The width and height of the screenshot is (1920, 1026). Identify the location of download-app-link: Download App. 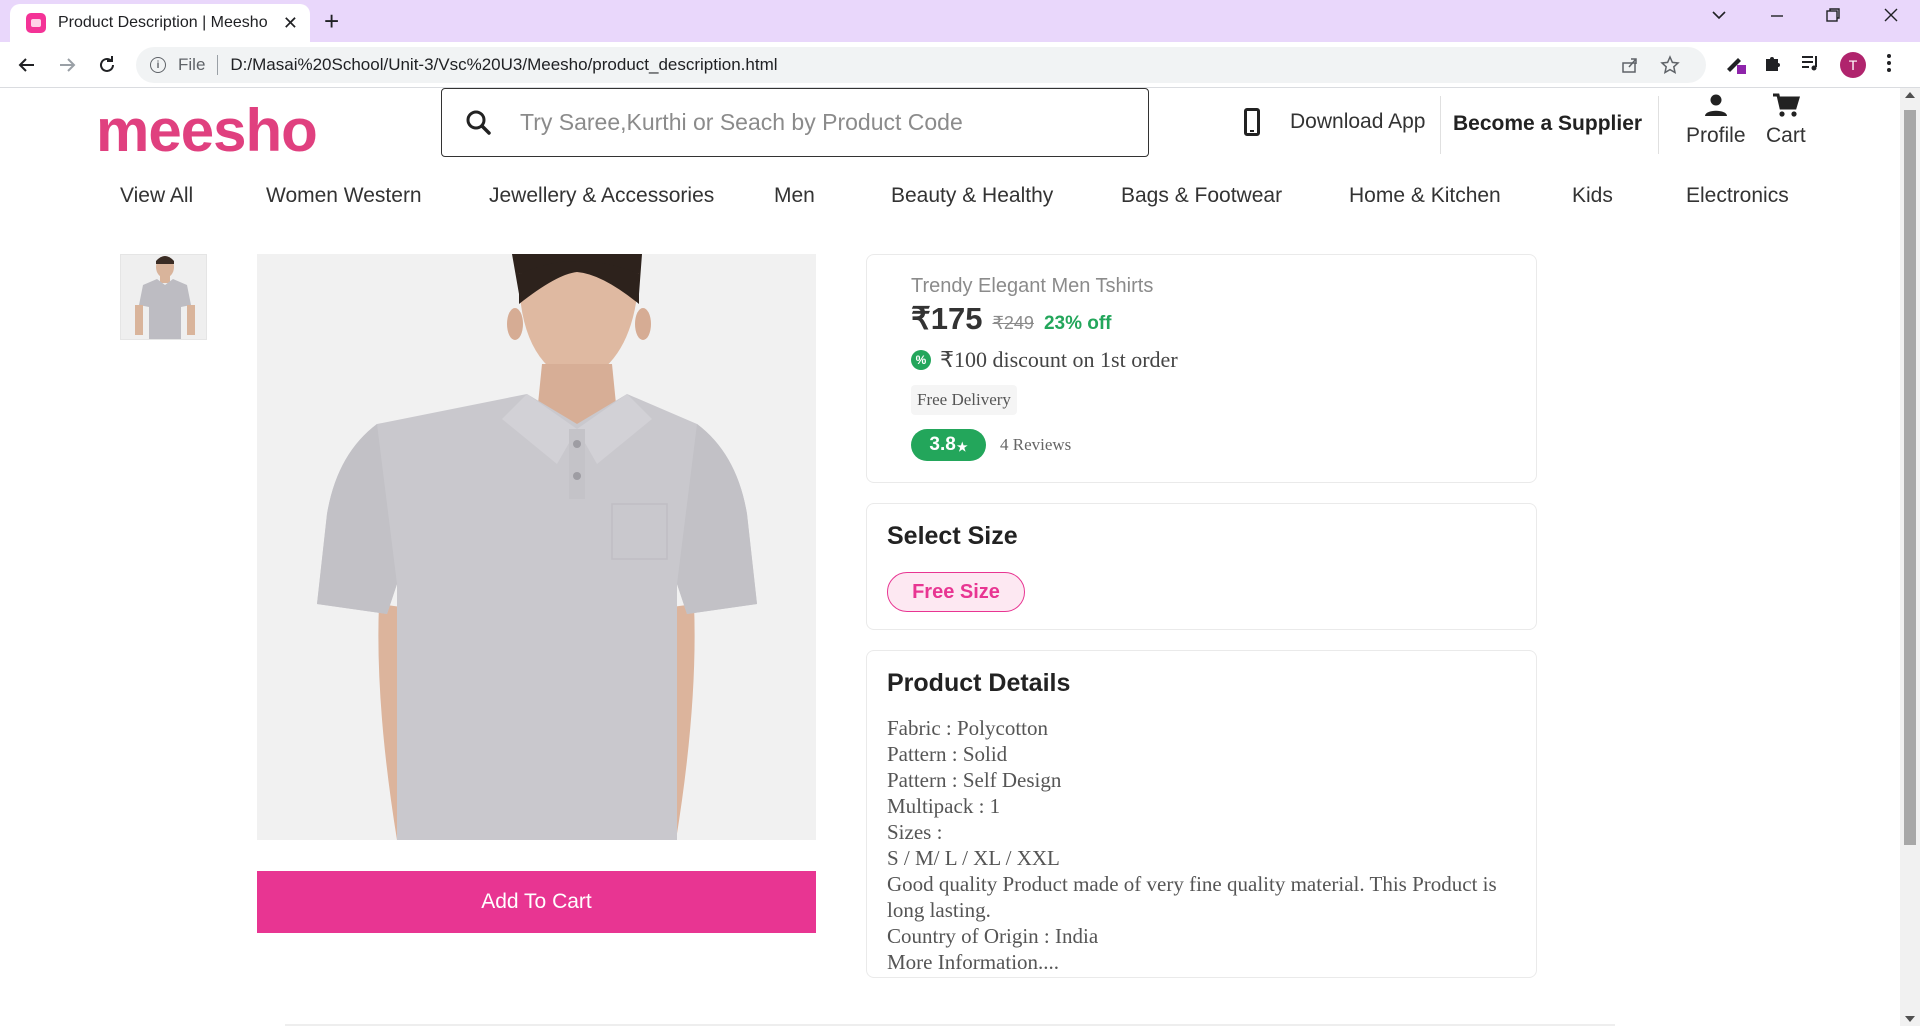
(1334, 122).